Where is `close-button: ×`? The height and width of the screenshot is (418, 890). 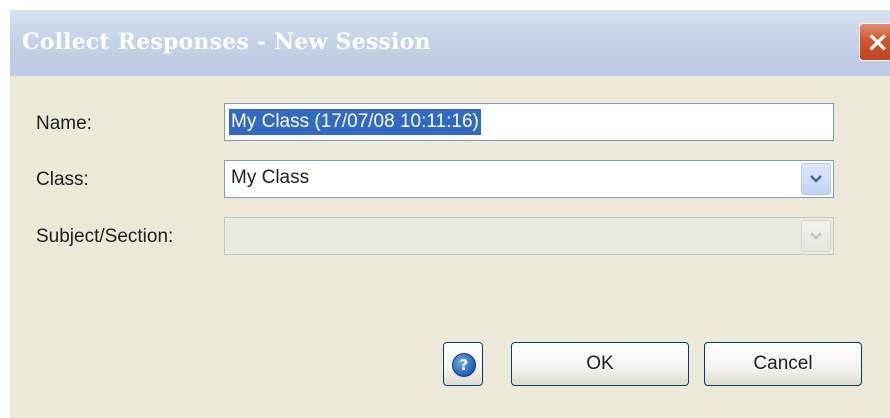
close-button: × is located at coordinates (874, 42).